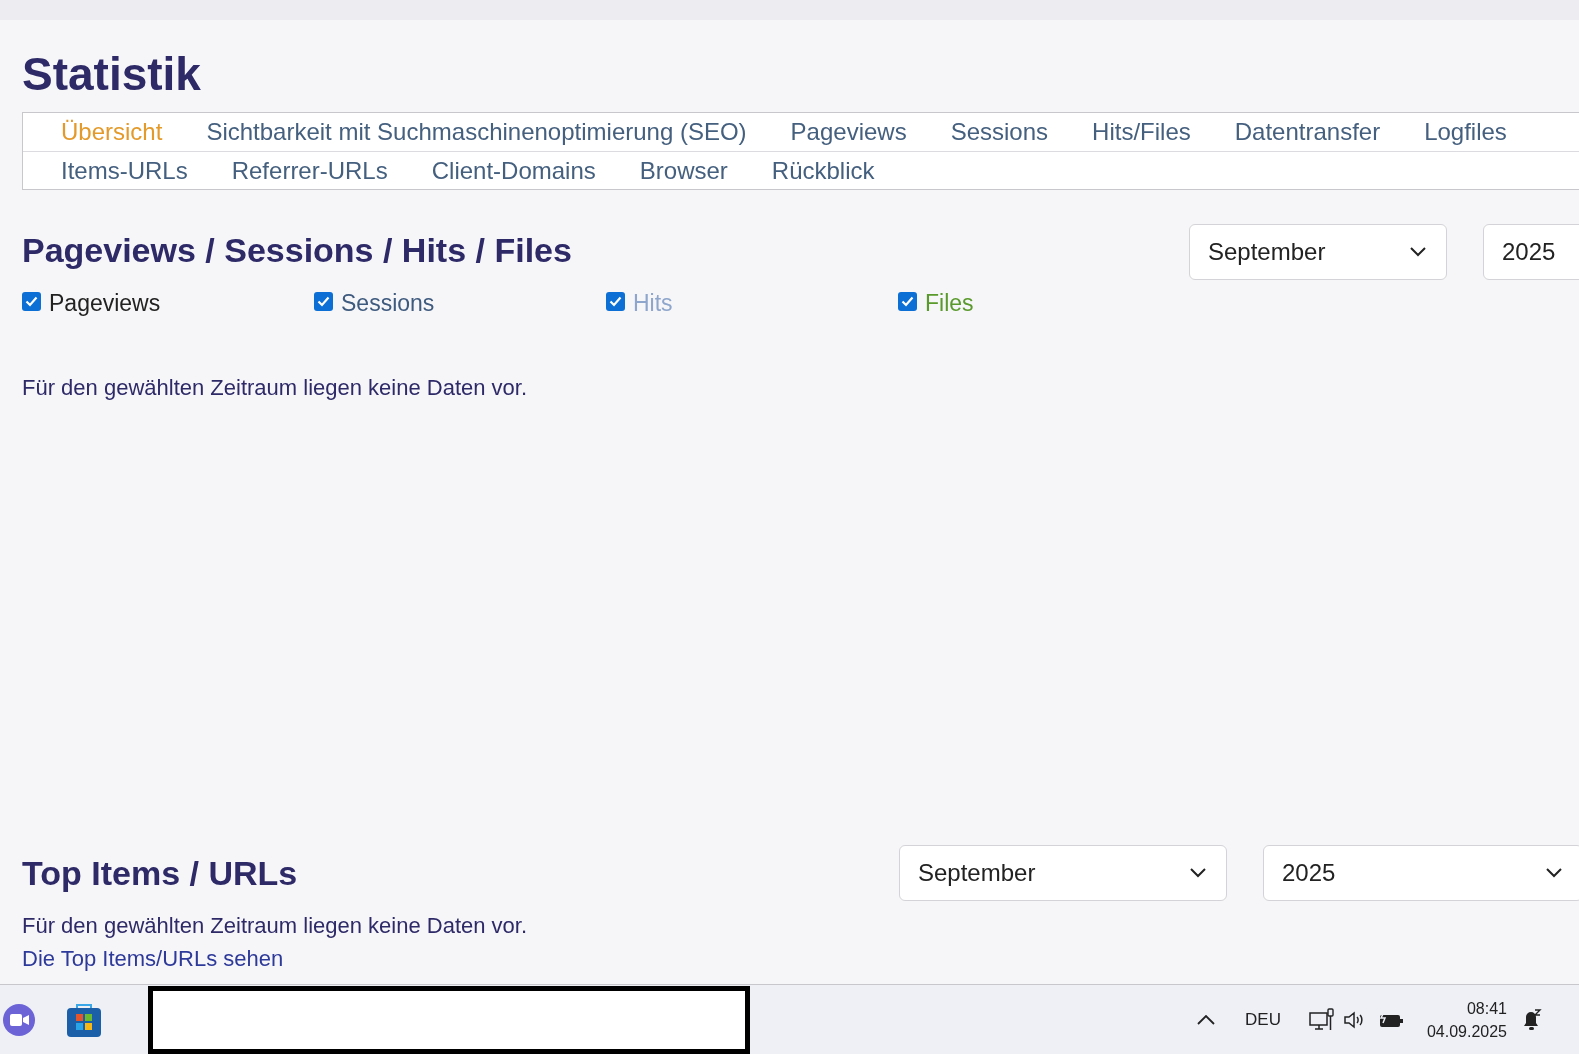 The width and height of the screenshot is (1579, 1054). I want to click on series-label: Hits, so click(653, 303).